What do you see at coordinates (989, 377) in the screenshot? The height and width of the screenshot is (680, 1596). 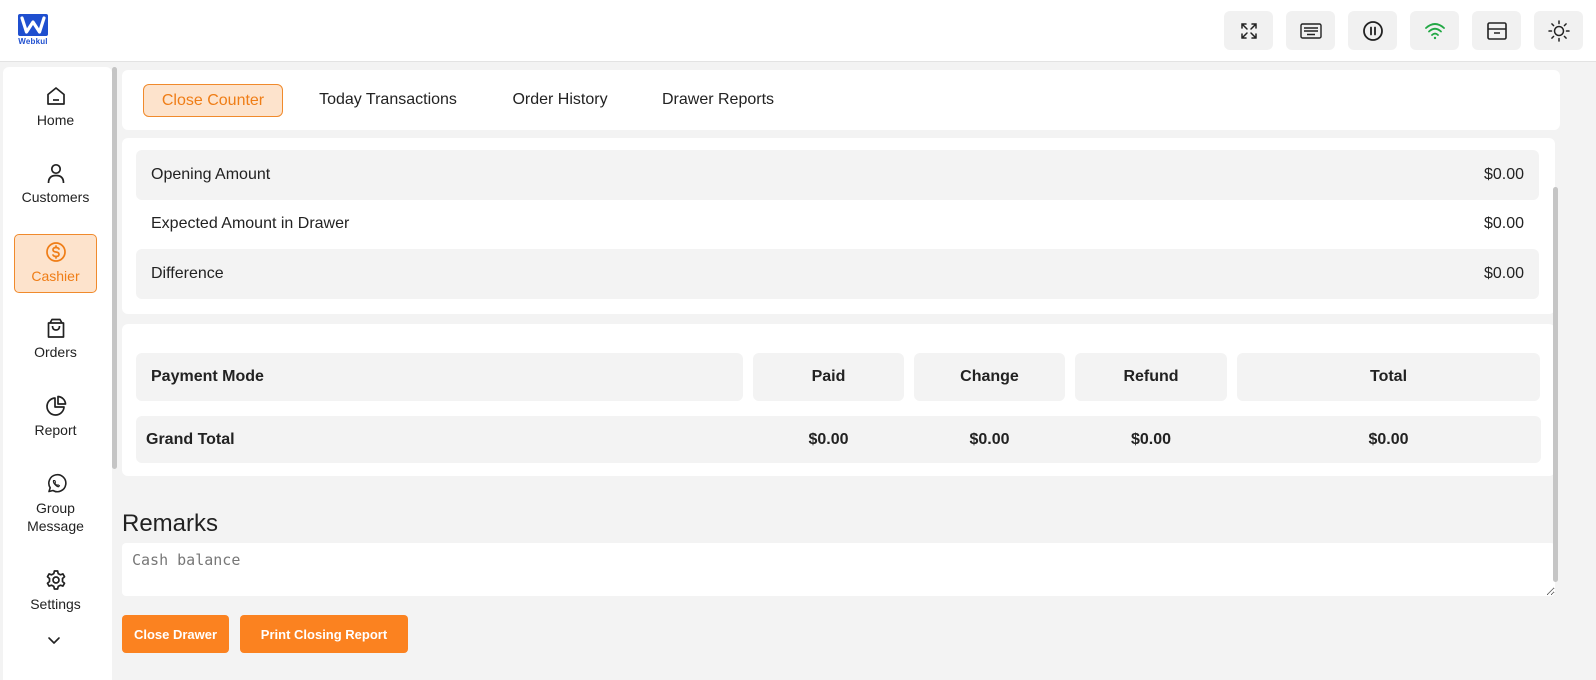 I see `column-header-change: Change` at bounding box center [989, 377].